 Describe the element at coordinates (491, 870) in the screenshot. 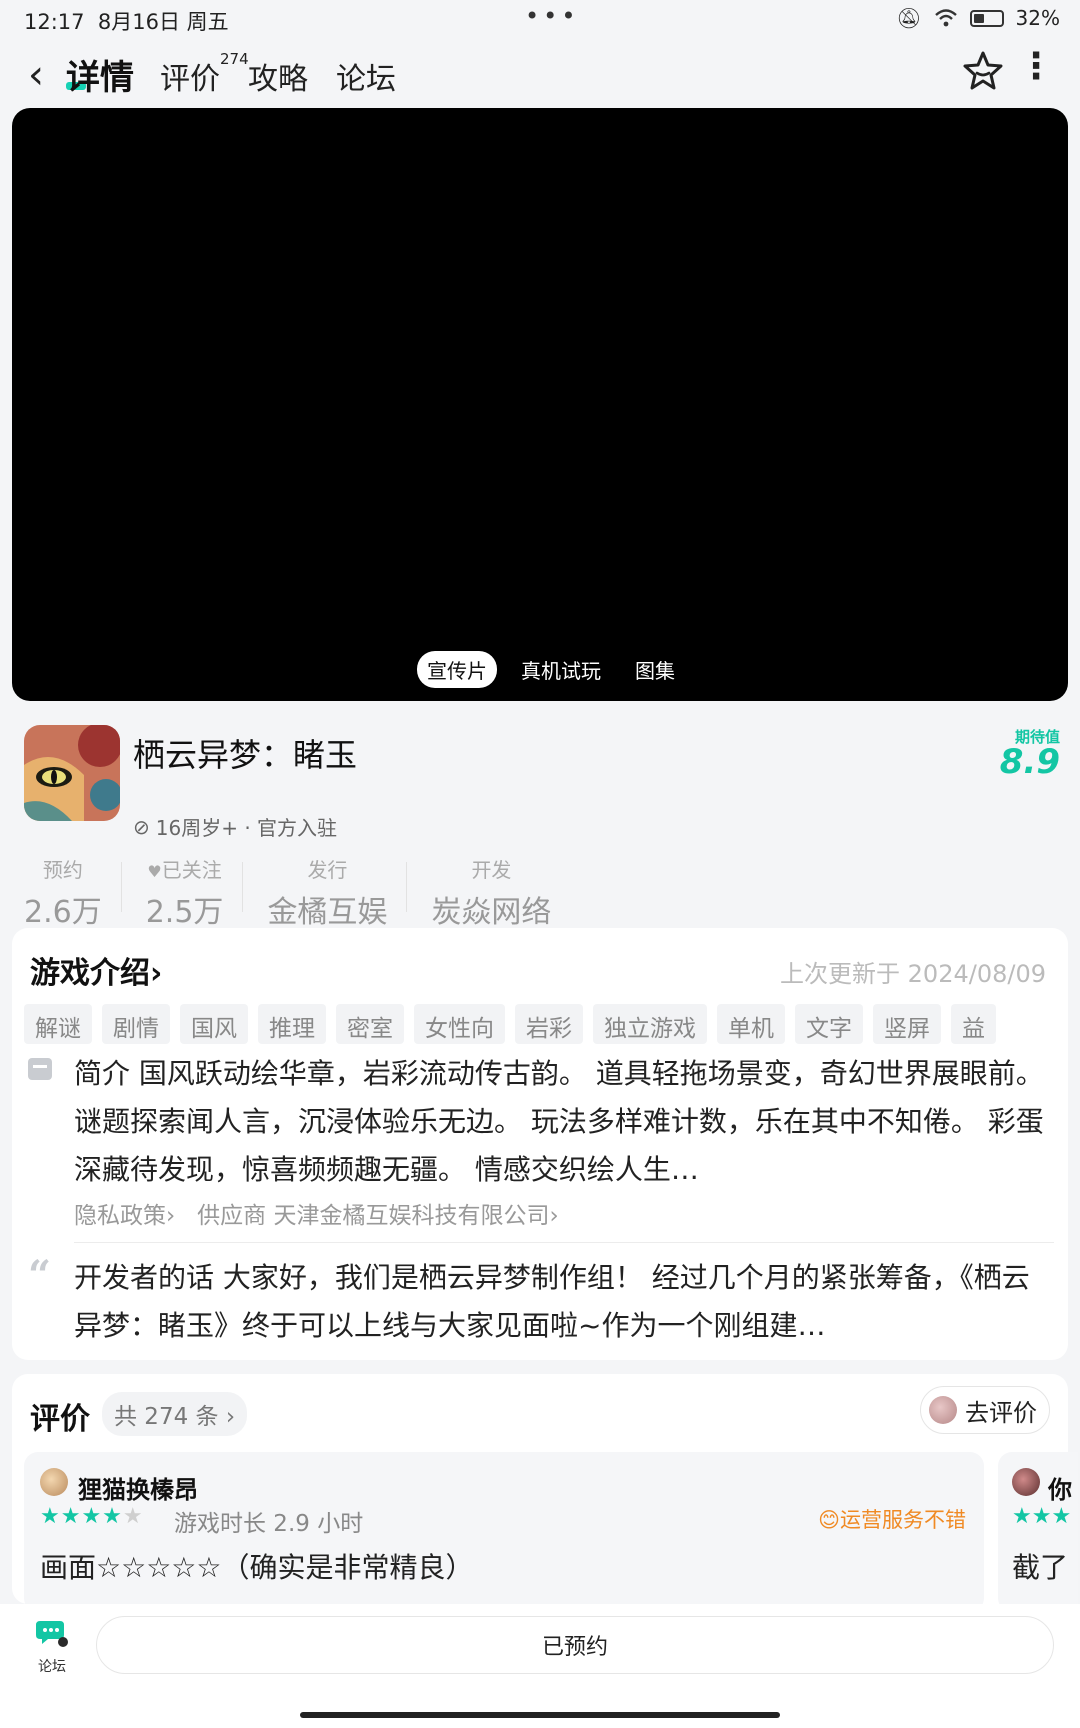

I see `stat-label: 开发` at that location.